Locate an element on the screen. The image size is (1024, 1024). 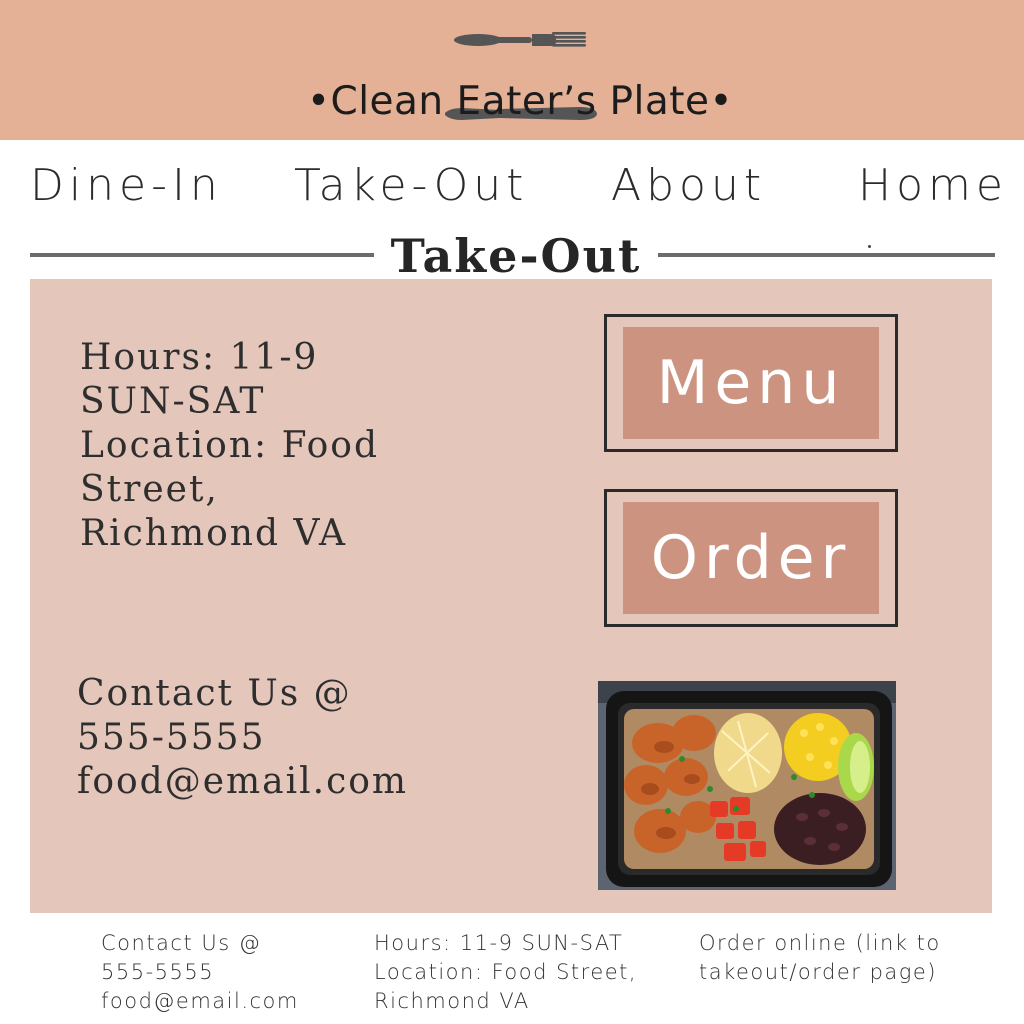
order-button: Order is located at coordinates (751, 558).